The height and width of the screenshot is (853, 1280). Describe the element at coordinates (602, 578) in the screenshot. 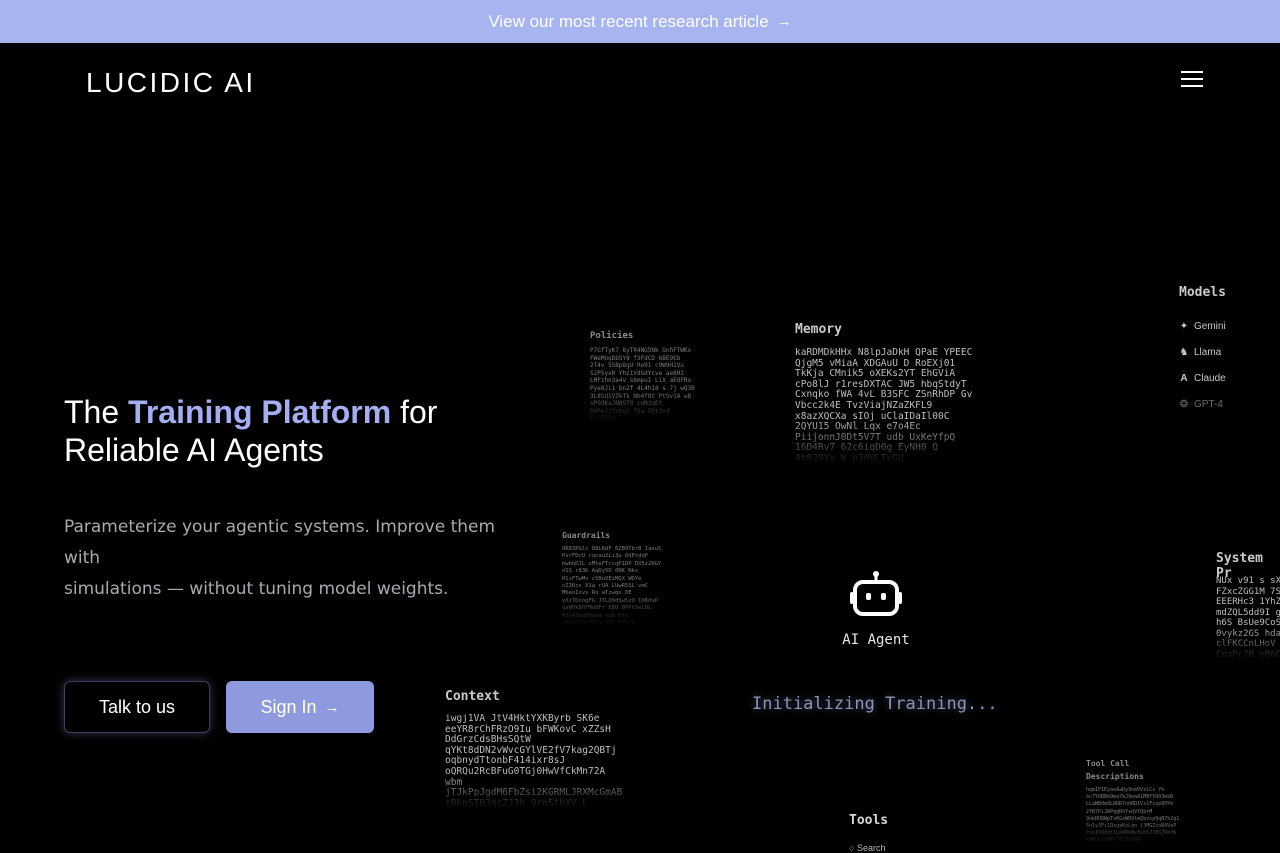

I see `guardrails-line: H1sFTwMv c5BnXEiMQX WDYe` at that location.